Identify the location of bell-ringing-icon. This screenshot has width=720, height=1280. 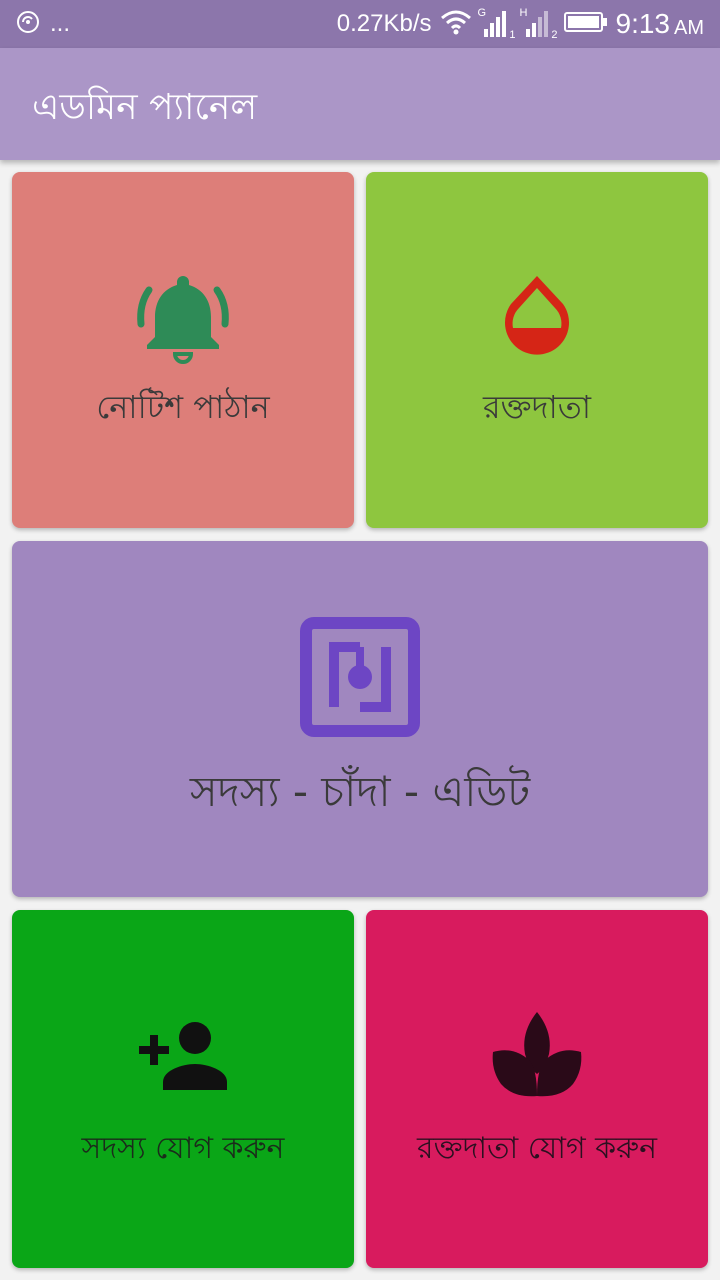
(183, 318).